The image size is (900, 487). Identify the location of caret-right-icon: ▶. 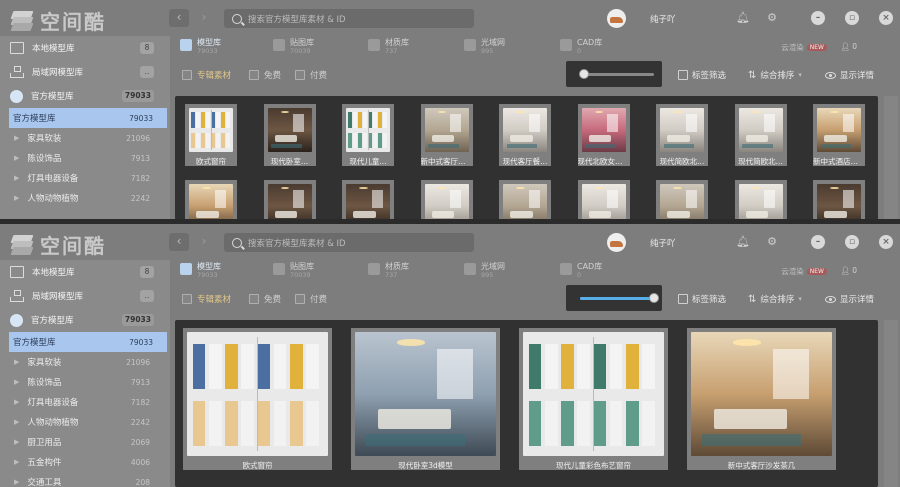
(17, 138).